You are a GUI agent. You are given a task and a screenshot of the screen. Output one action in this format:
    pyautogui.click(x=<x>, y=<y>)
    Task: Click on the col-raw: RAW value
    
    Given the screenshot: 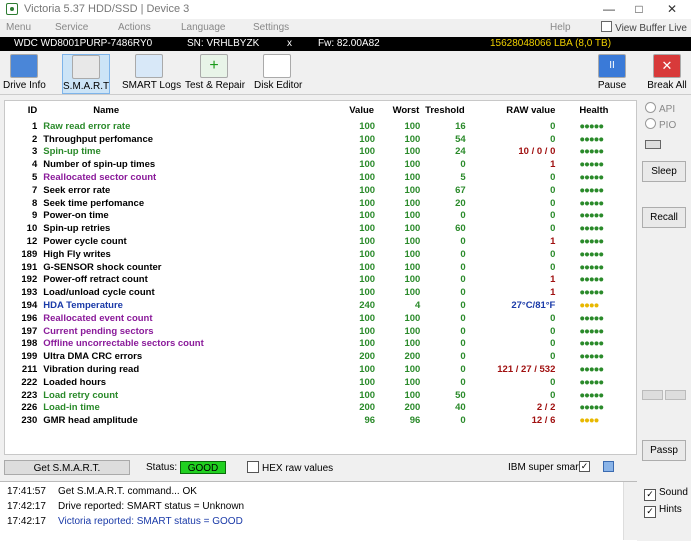 What is the action you would take?
    pyautogui.click(x=516, y=110)
    